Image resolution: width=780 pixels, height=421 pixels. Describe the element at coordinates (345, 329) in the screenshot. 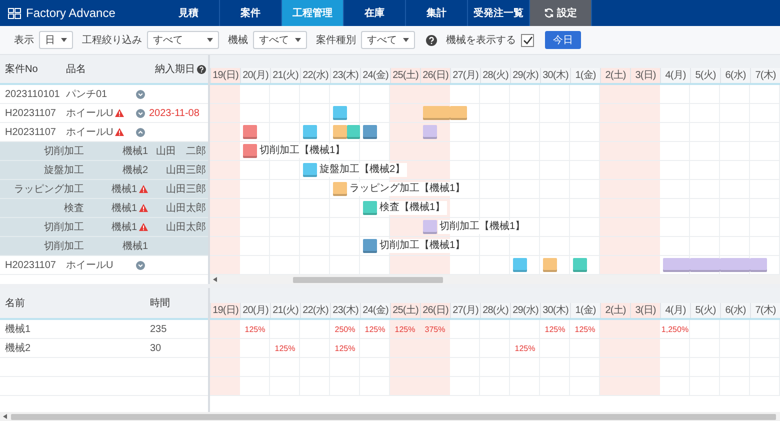

I see `load-percent: 250%` at that location.